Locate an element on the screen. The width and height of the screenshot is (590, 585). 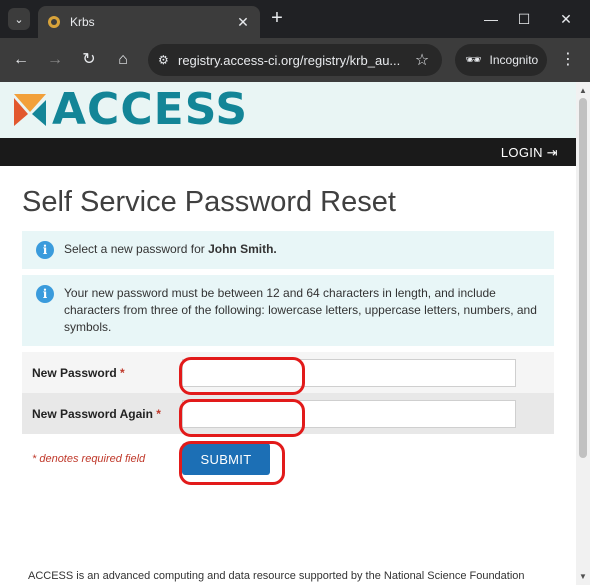
window-close-icon: ✕ is located at coordinates (566, 19).